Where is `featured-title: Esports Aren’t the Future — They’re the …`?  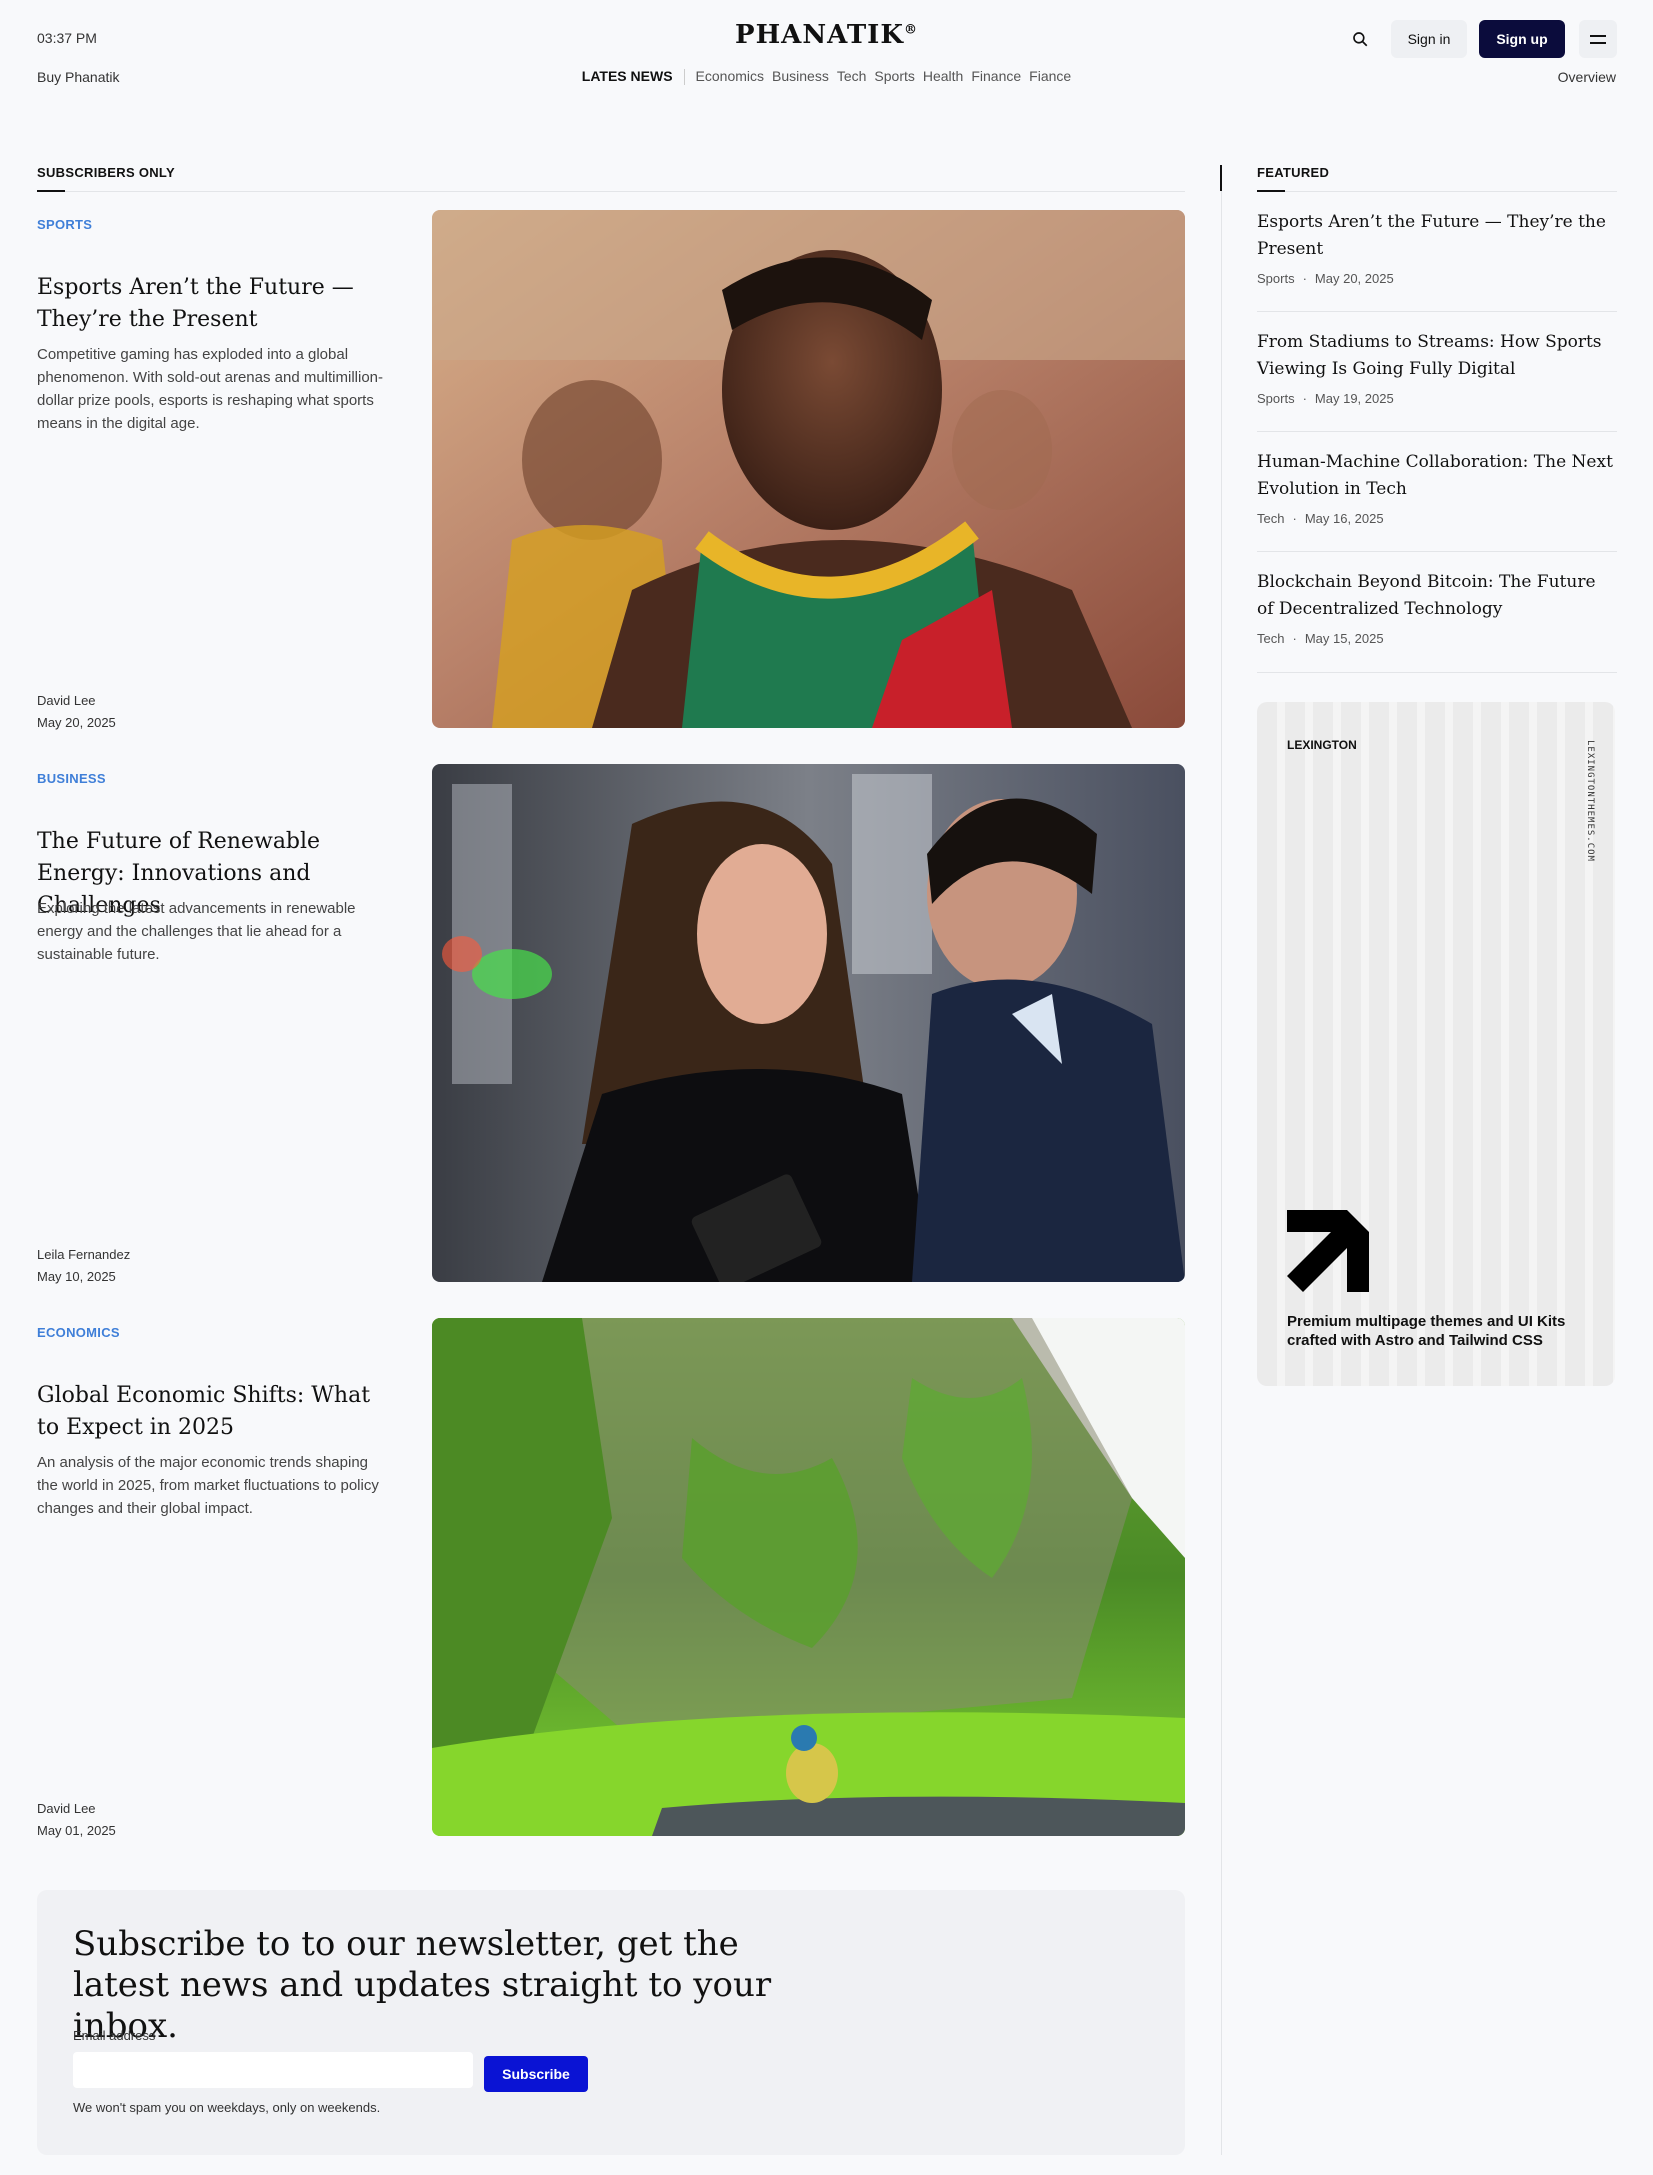
featured-title: Esports Aren’t the Future — They’re the … is located at coordinates (1437, 236).